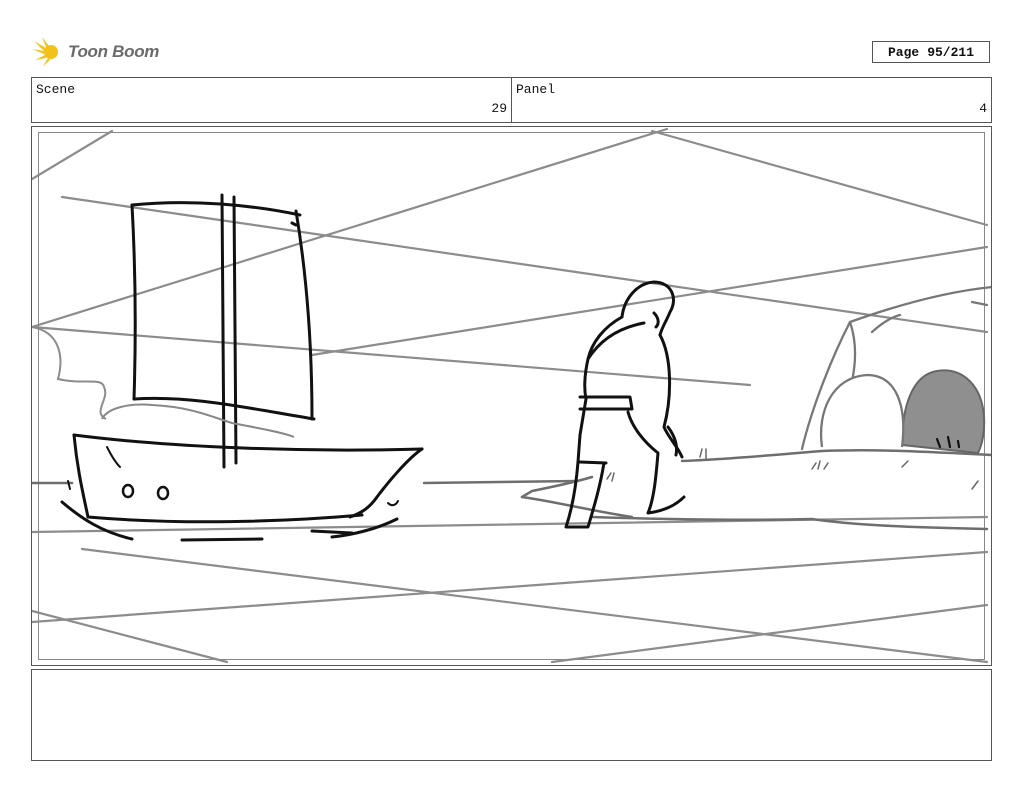 The height and width of the screenshot is (791, 1024). I want to click on scene-label: Scene, so click(56, 89).